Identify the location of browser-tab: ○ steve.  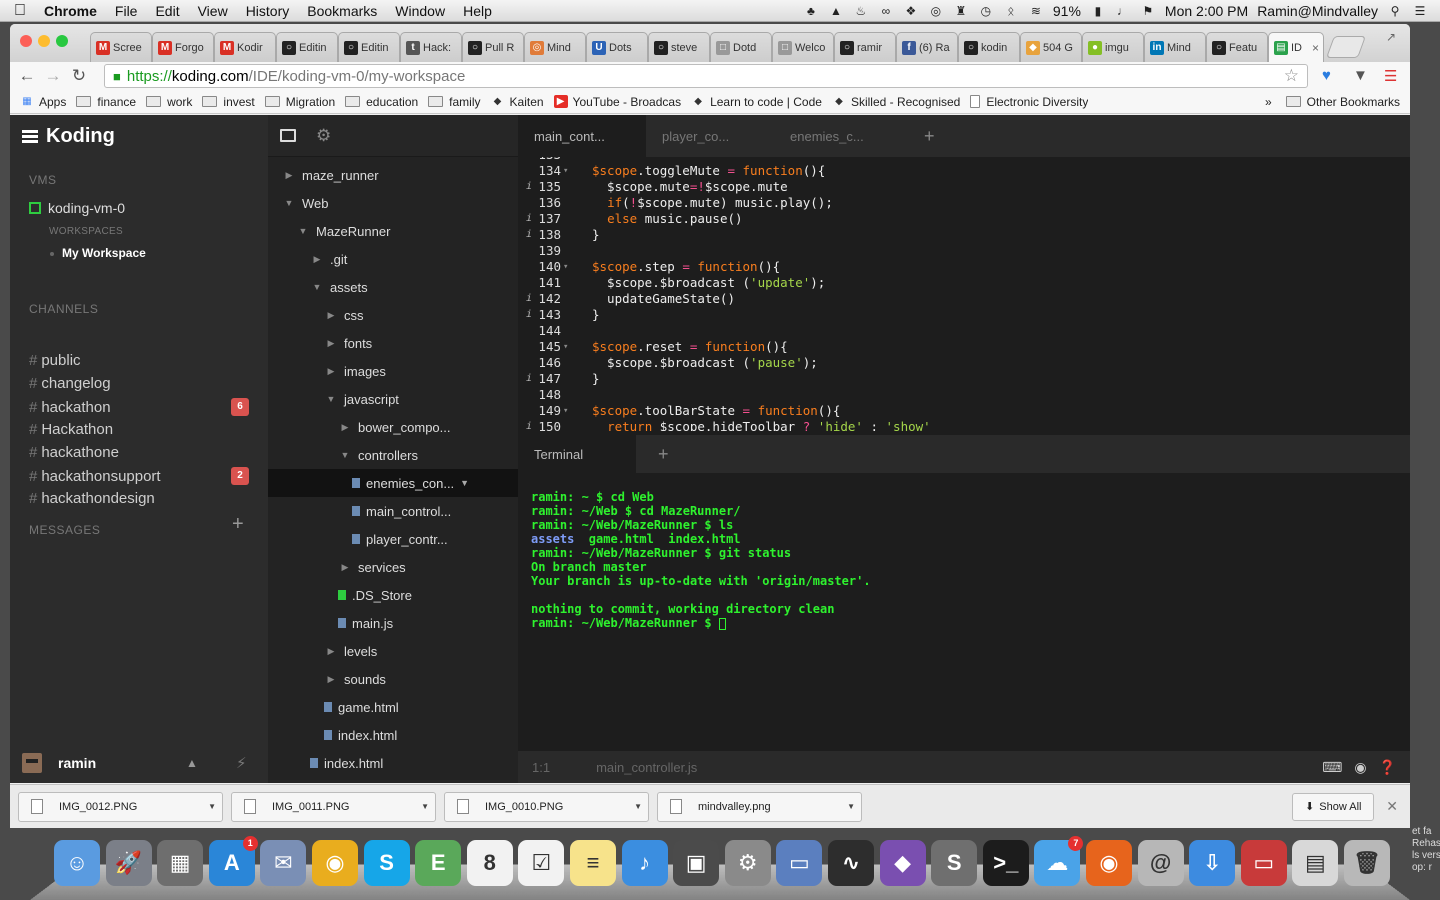
(679, 47).